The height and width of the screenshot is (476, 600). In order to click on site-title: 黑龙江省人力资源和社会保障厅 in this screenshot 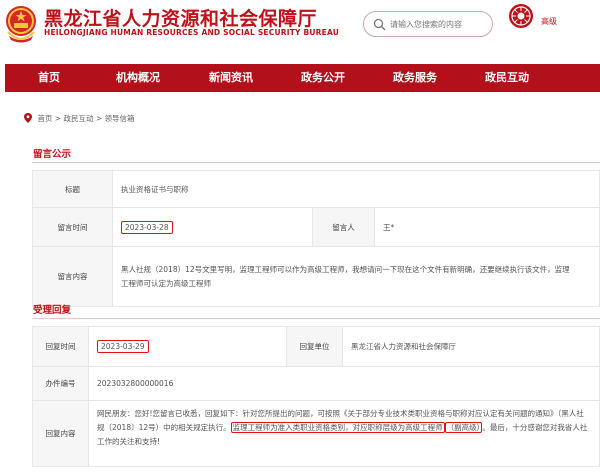, I will do `click(181, 19)`.